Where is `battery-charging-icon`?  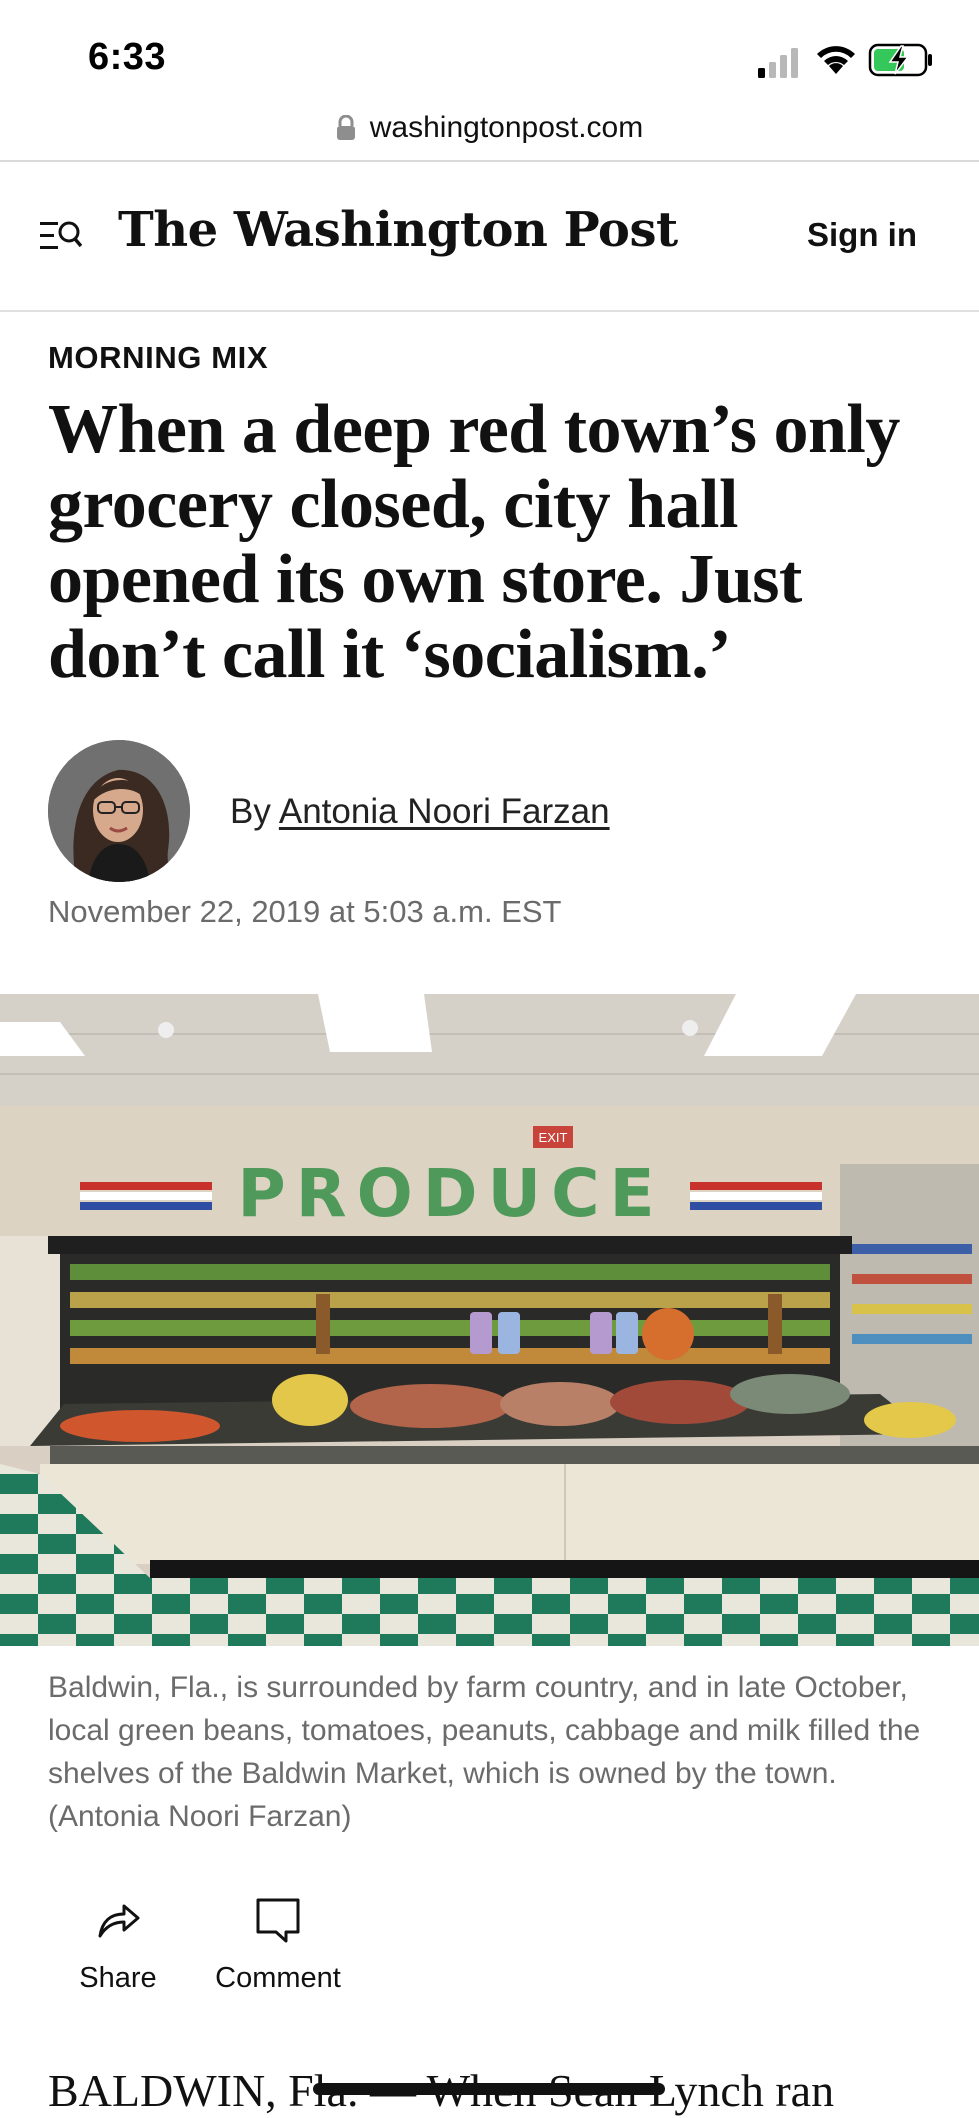 battery-charging-icon is located at coordinates (900, 60).